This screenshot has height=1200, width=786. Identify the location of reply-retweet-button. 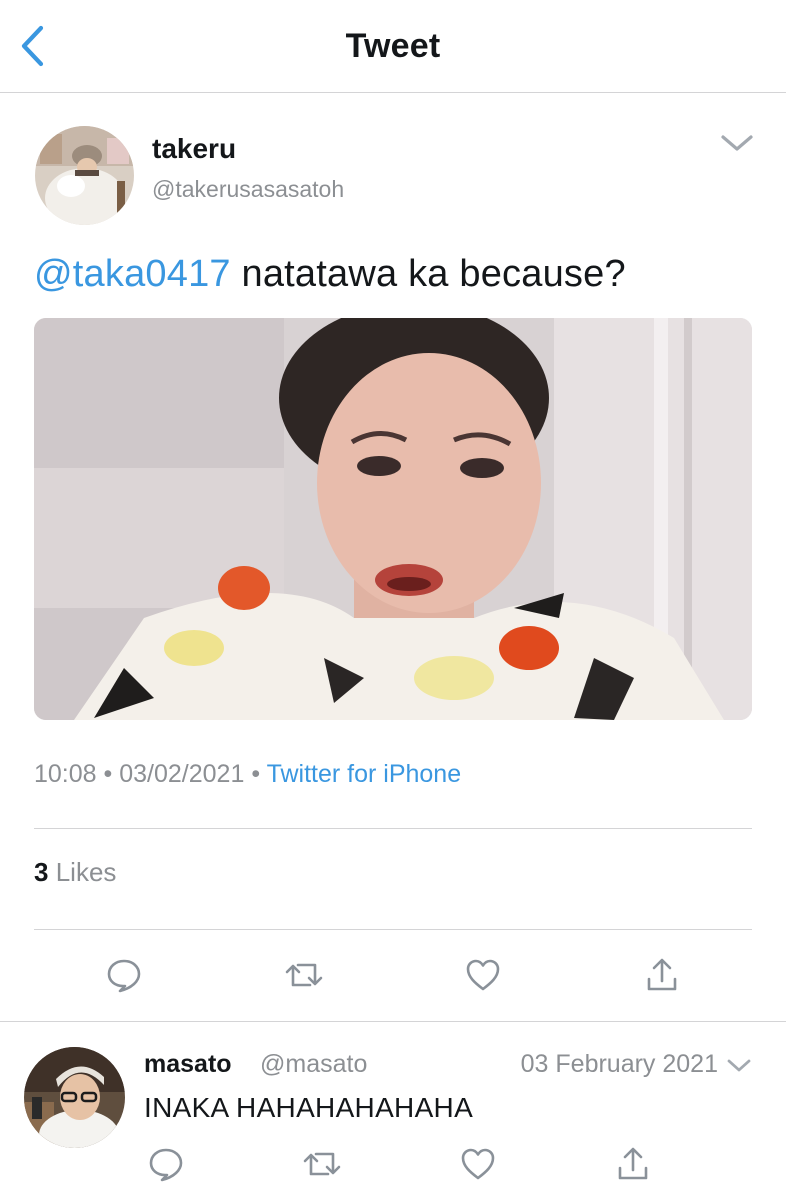
(322, 1164).